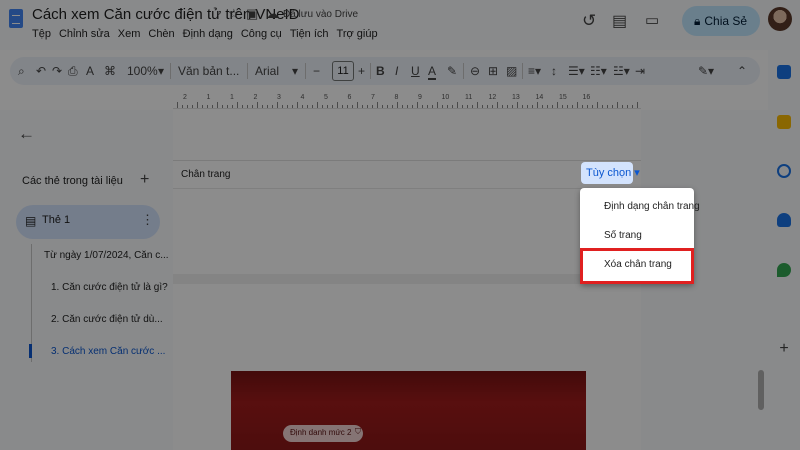  I want to click on collapse-toolbar-icon: ⌃, so click(742, 71).